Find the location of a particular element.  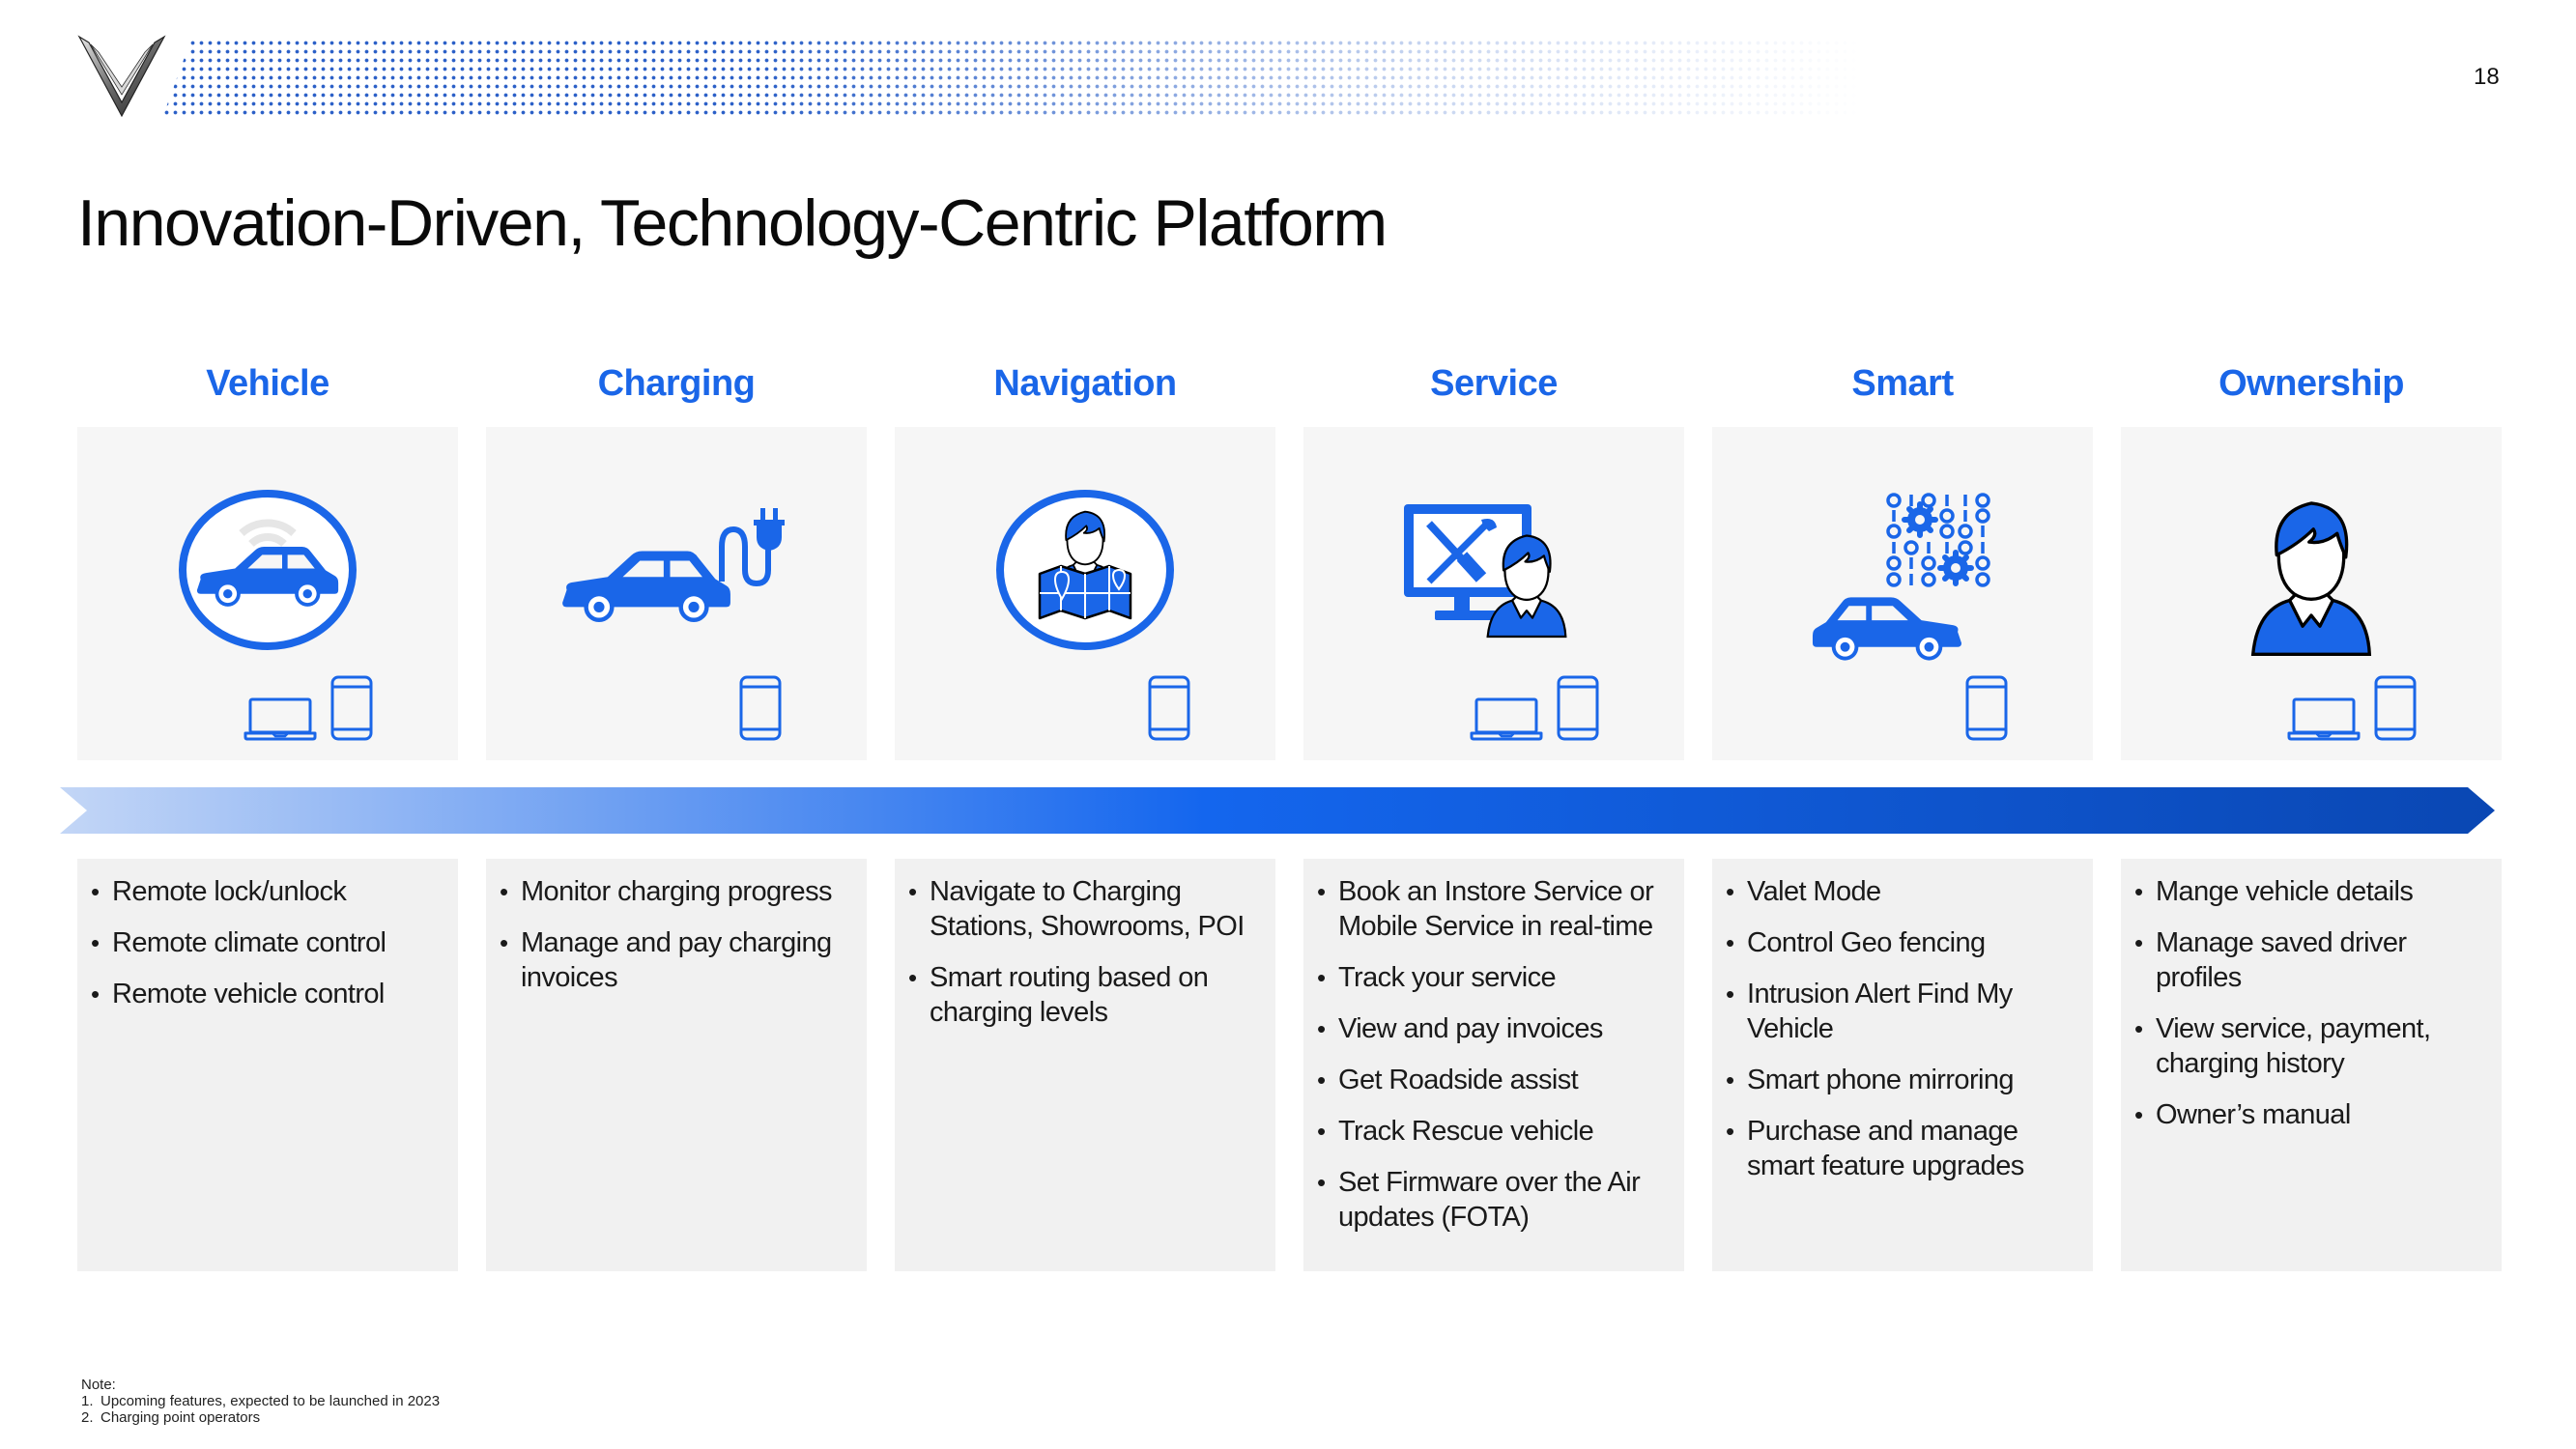

car-charging-plug-icon is located at coordinates (674, 565).